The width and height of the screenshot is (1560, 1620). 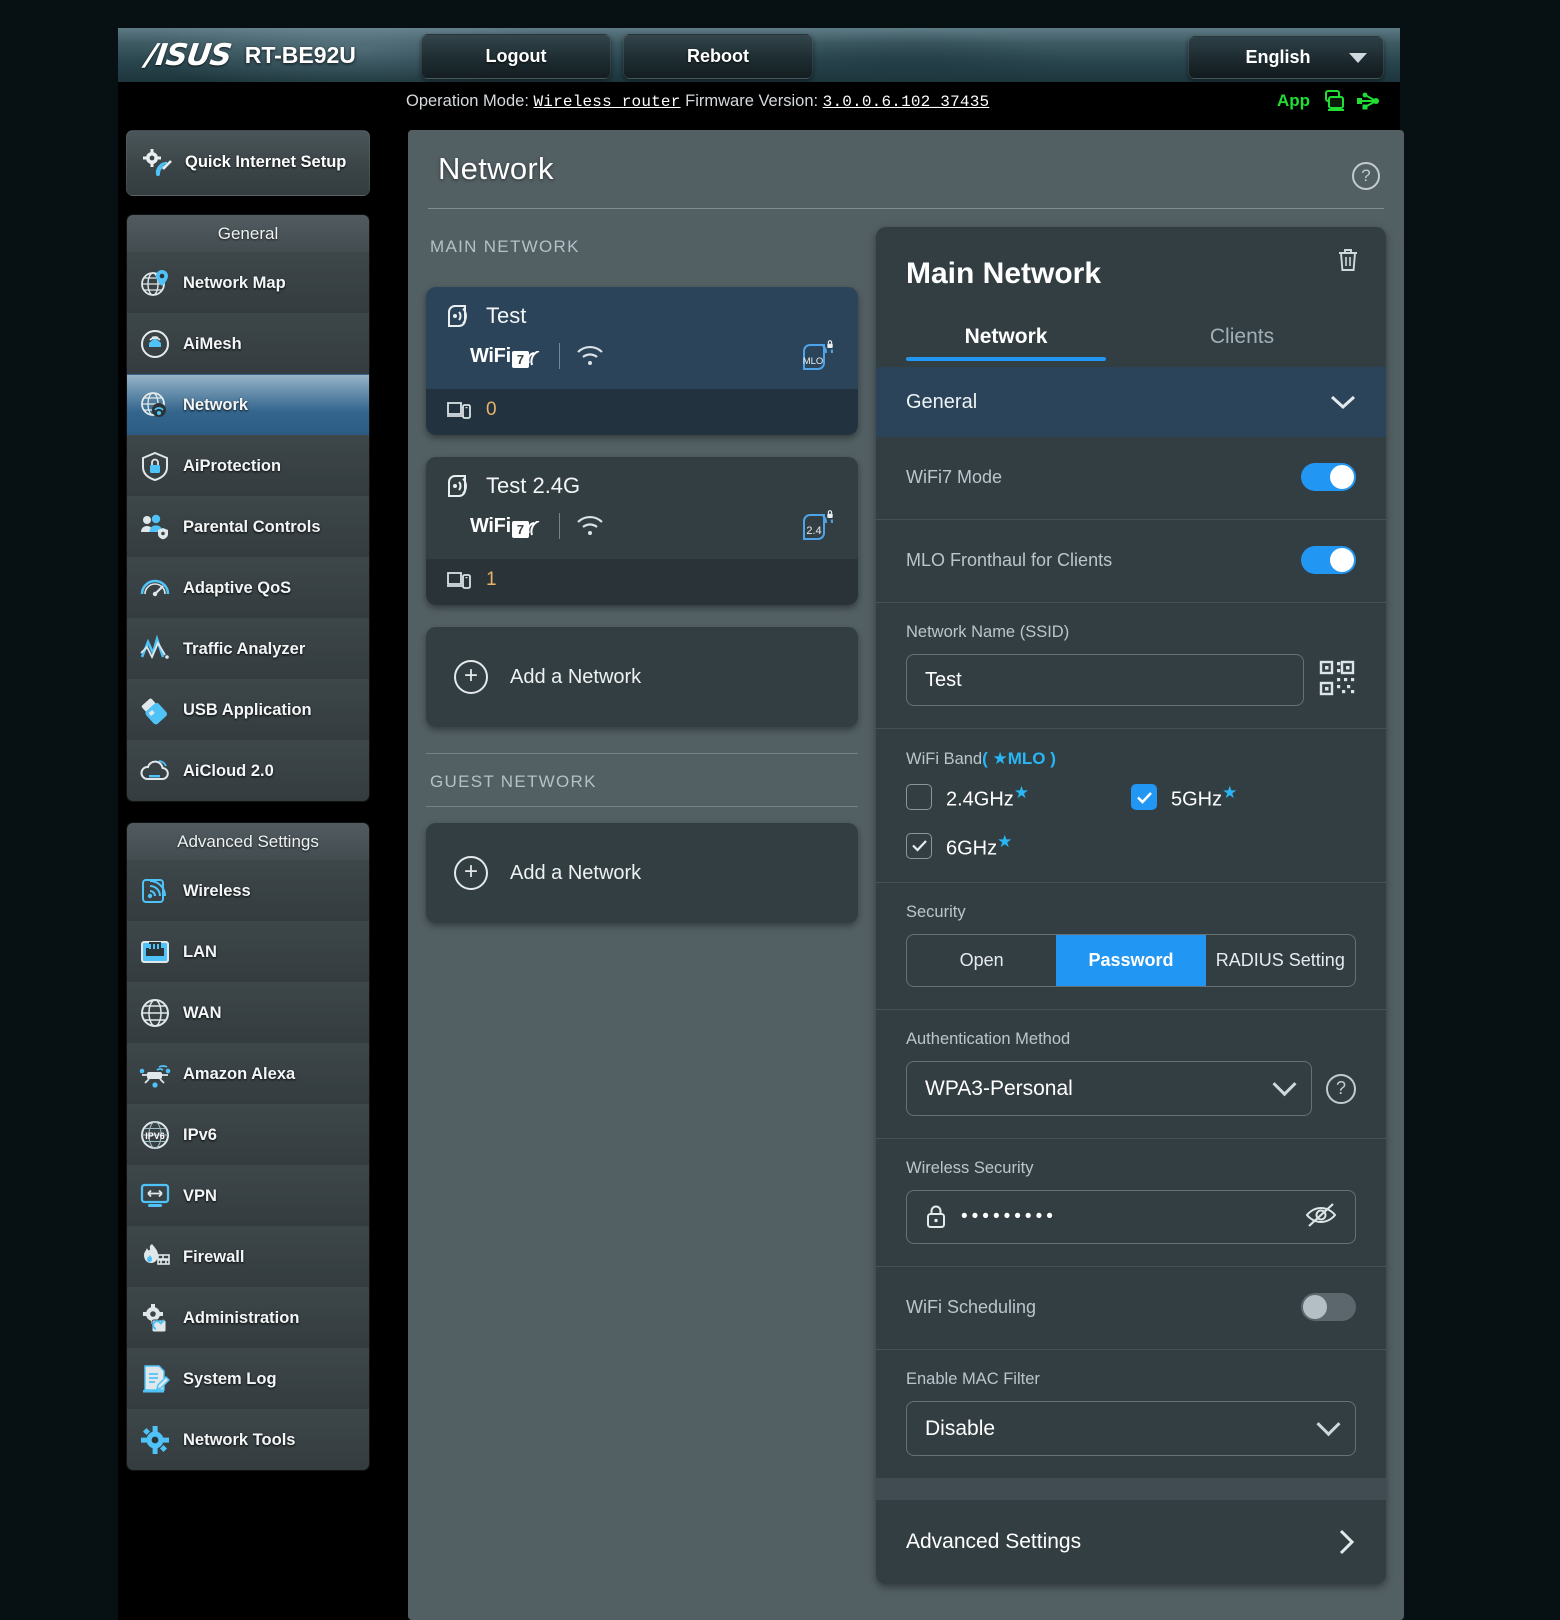 I want to click on trash-icon, so click(x=1348, y=260).